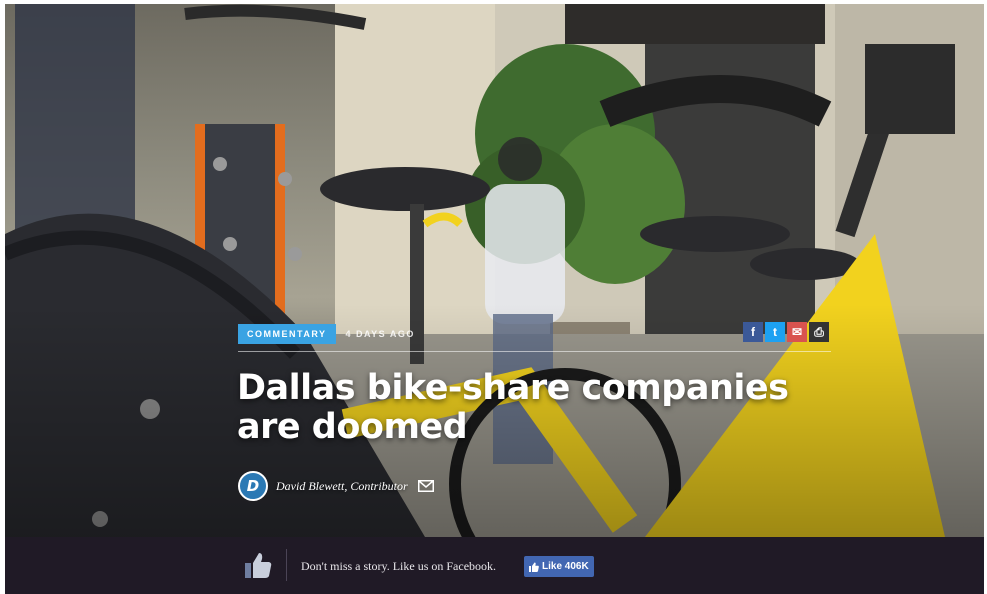 Image resolution: width=987 pixels, height=594 pixels. Describe the element at coordinates (342, 486) in the screenshot. I see `author-name: David Blewett, Contributor` at that location.